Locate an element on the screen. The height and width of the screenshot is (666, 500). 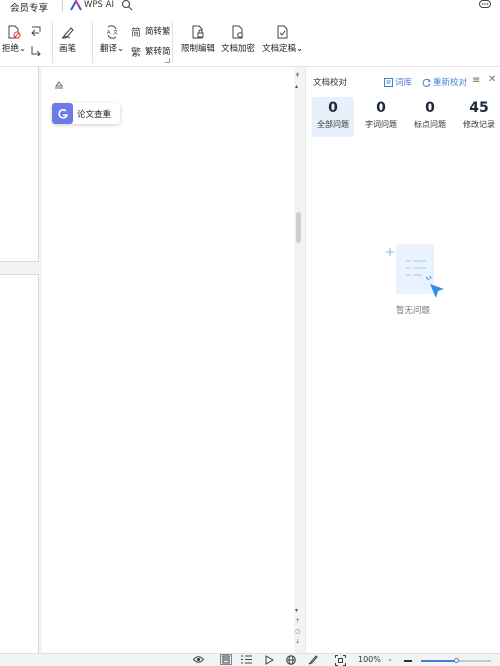
to-simplified-button: 繁 繁转简 is located at coordinates (151, 51).